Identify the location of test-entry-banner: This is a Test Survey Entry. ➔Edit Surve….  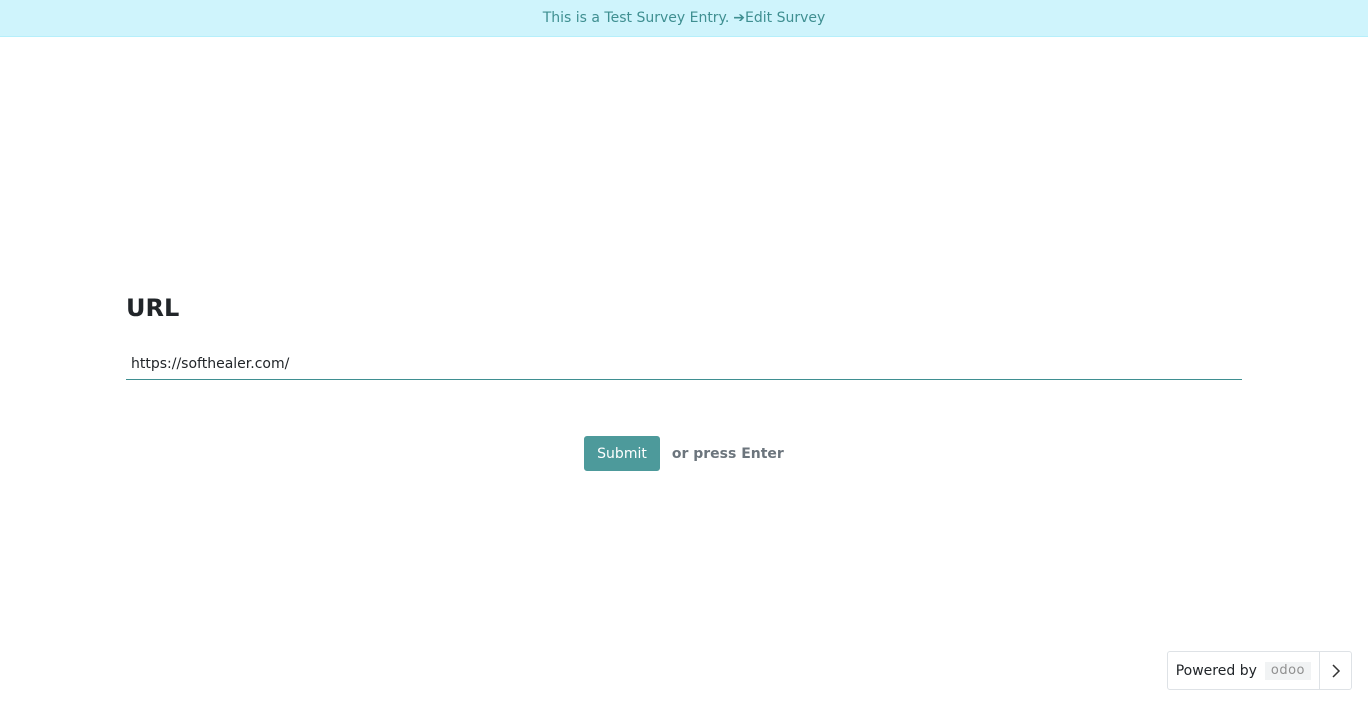
(684, 18).